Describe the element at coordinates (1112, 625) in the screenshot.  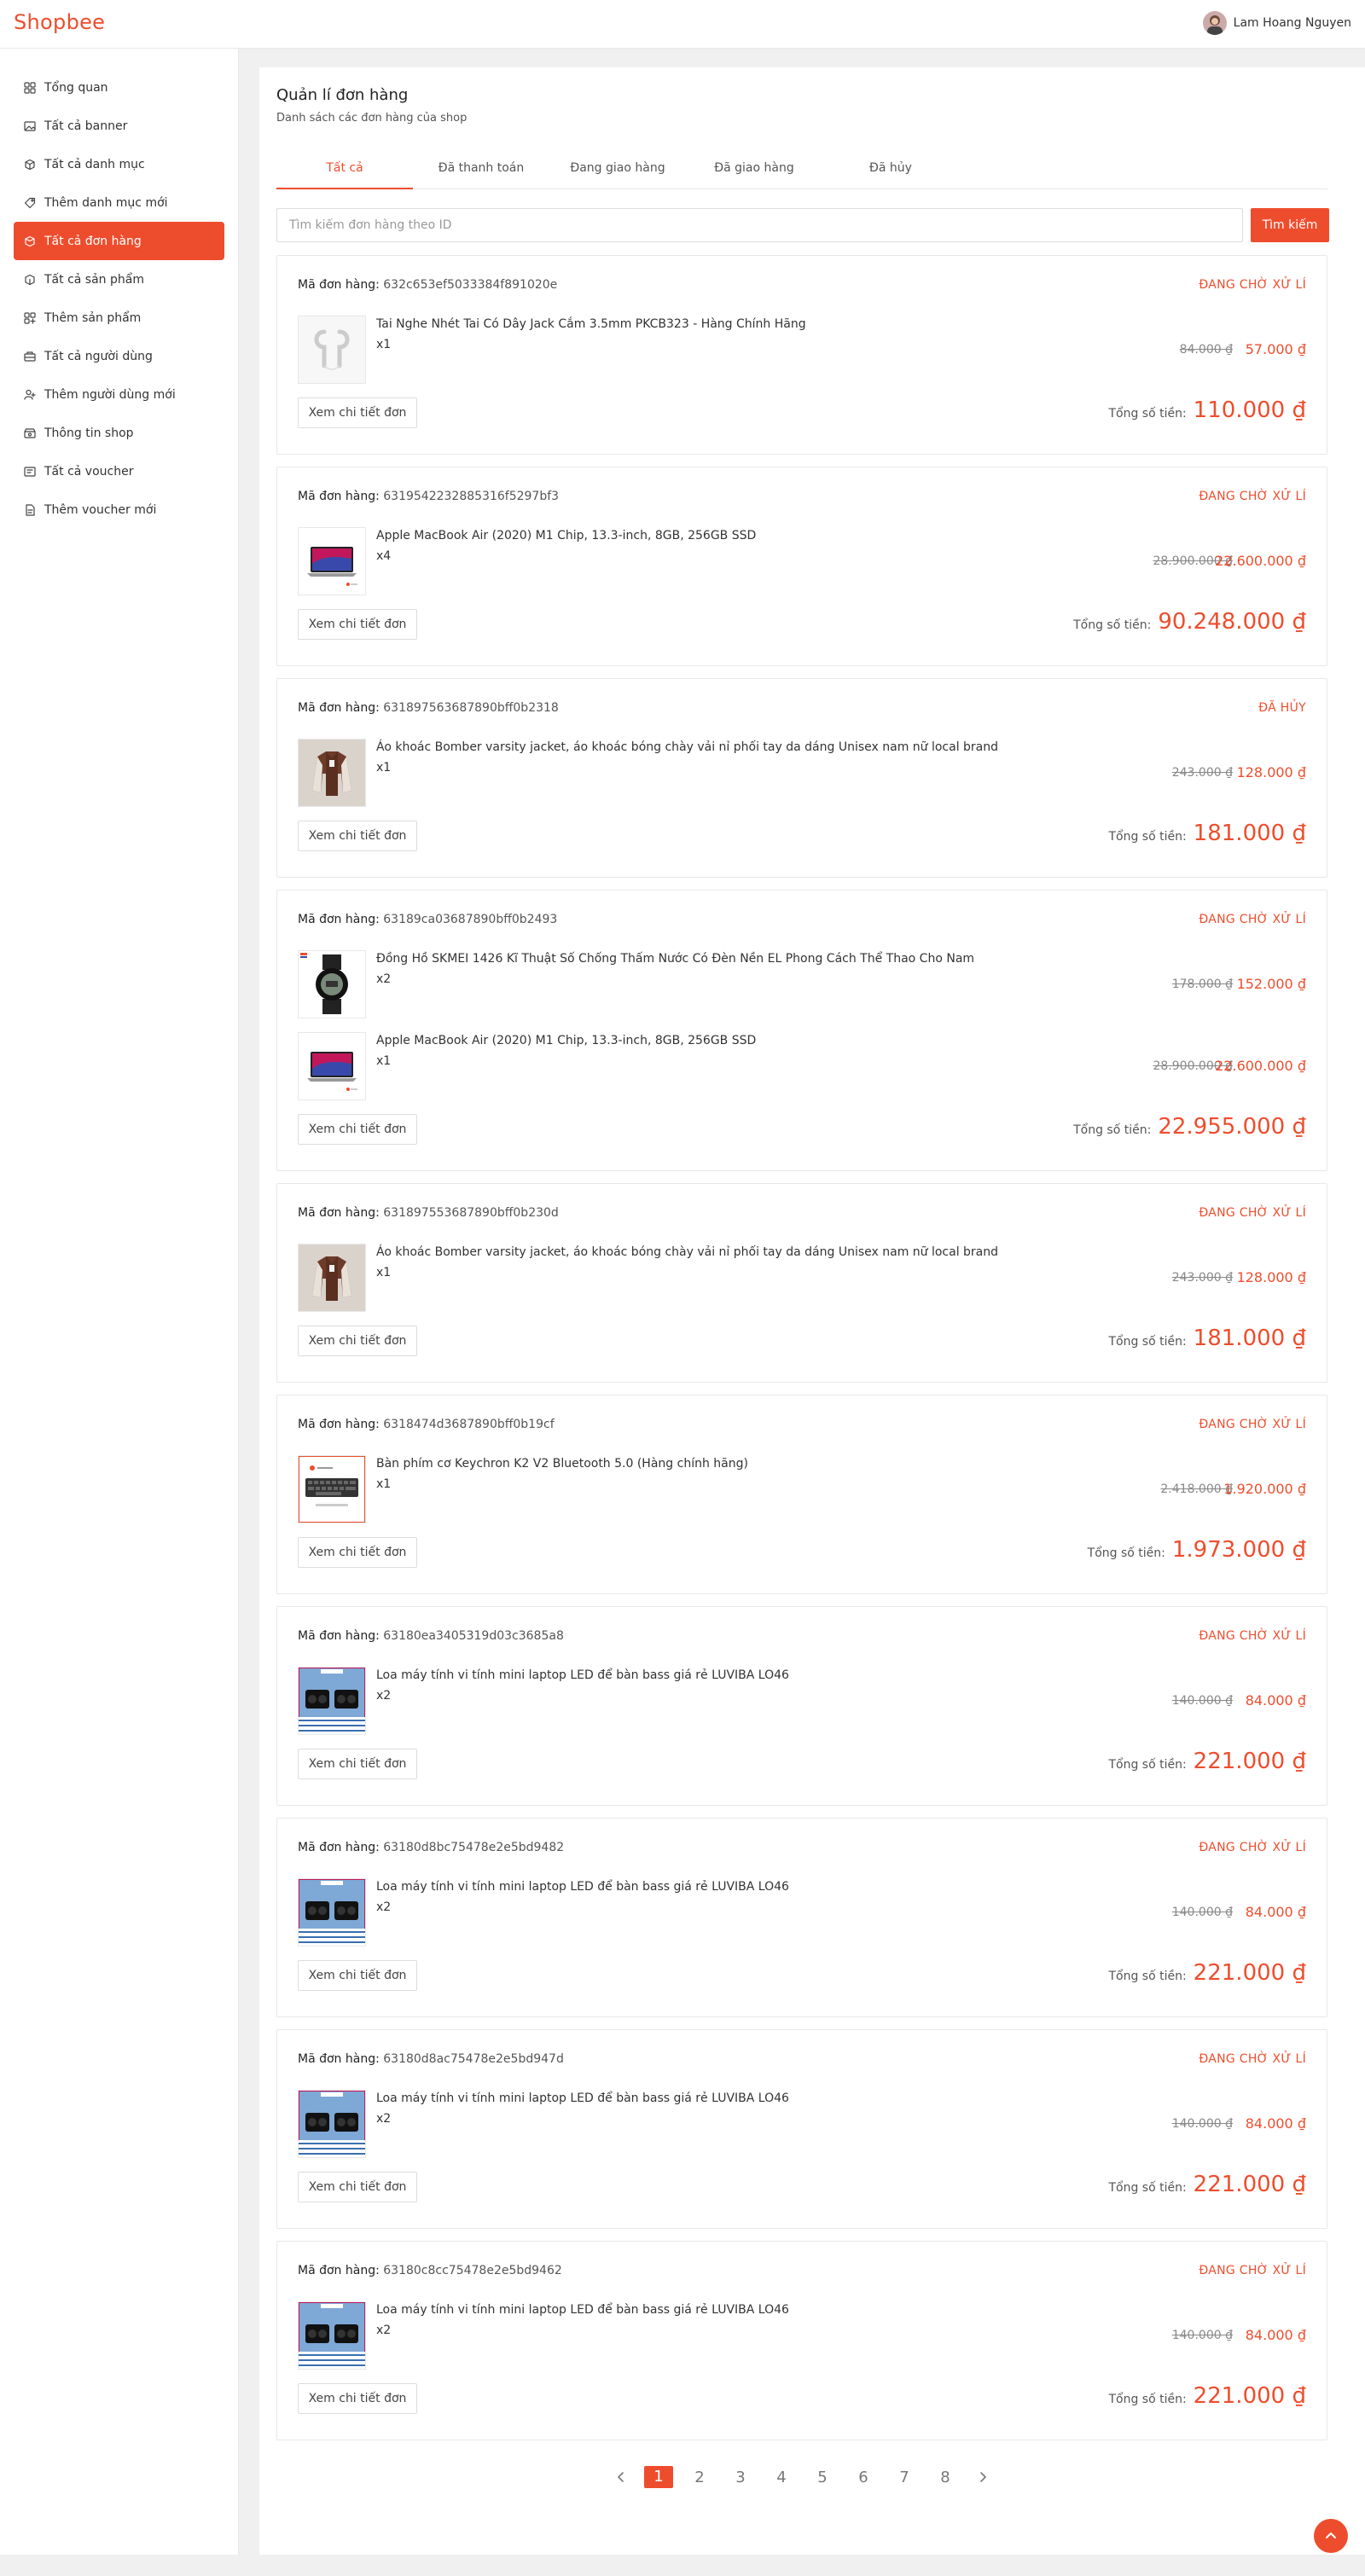
I see `total-label: Tổng số tiền:` at that location.